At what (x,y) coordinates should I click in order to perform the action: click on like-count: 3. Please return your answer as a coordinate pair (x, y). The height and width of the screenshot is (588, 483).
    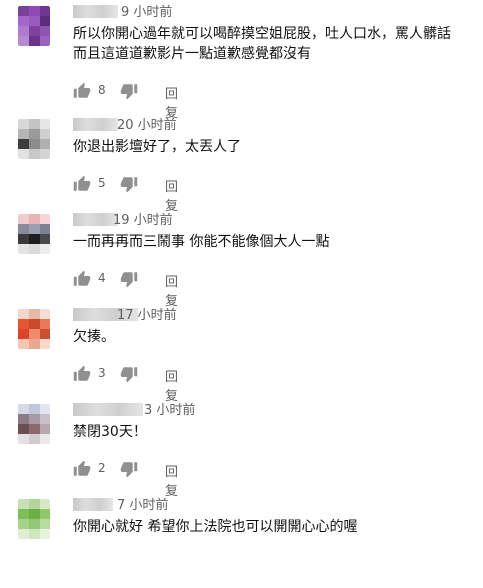
    Looking at the image, I should click on (102, 373).